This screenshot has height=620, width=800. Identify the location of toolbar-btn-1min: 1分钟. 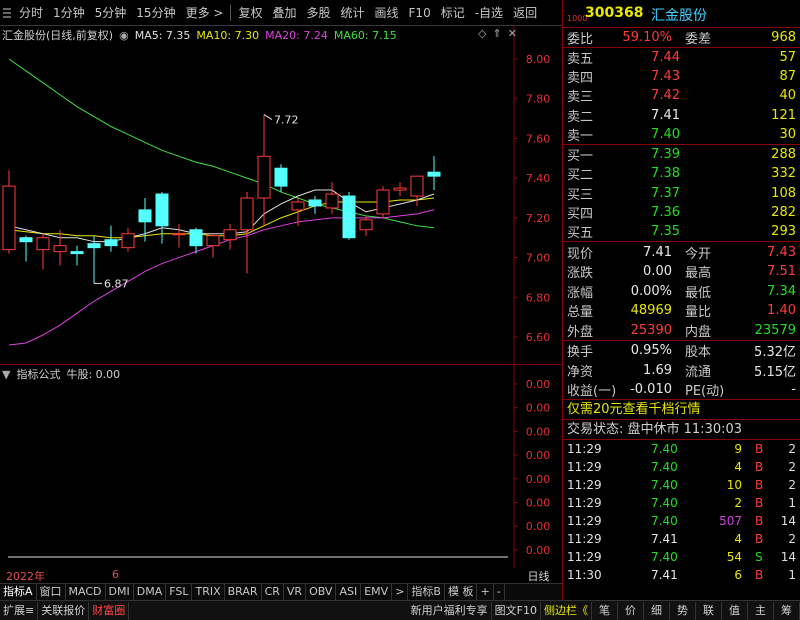
(69, 13).